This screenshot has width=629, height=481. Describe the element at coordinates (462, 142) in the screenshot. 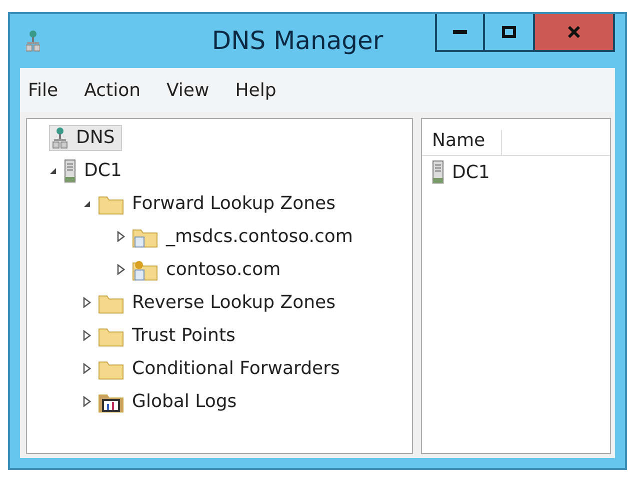

I see `column-header: Name` at that location.